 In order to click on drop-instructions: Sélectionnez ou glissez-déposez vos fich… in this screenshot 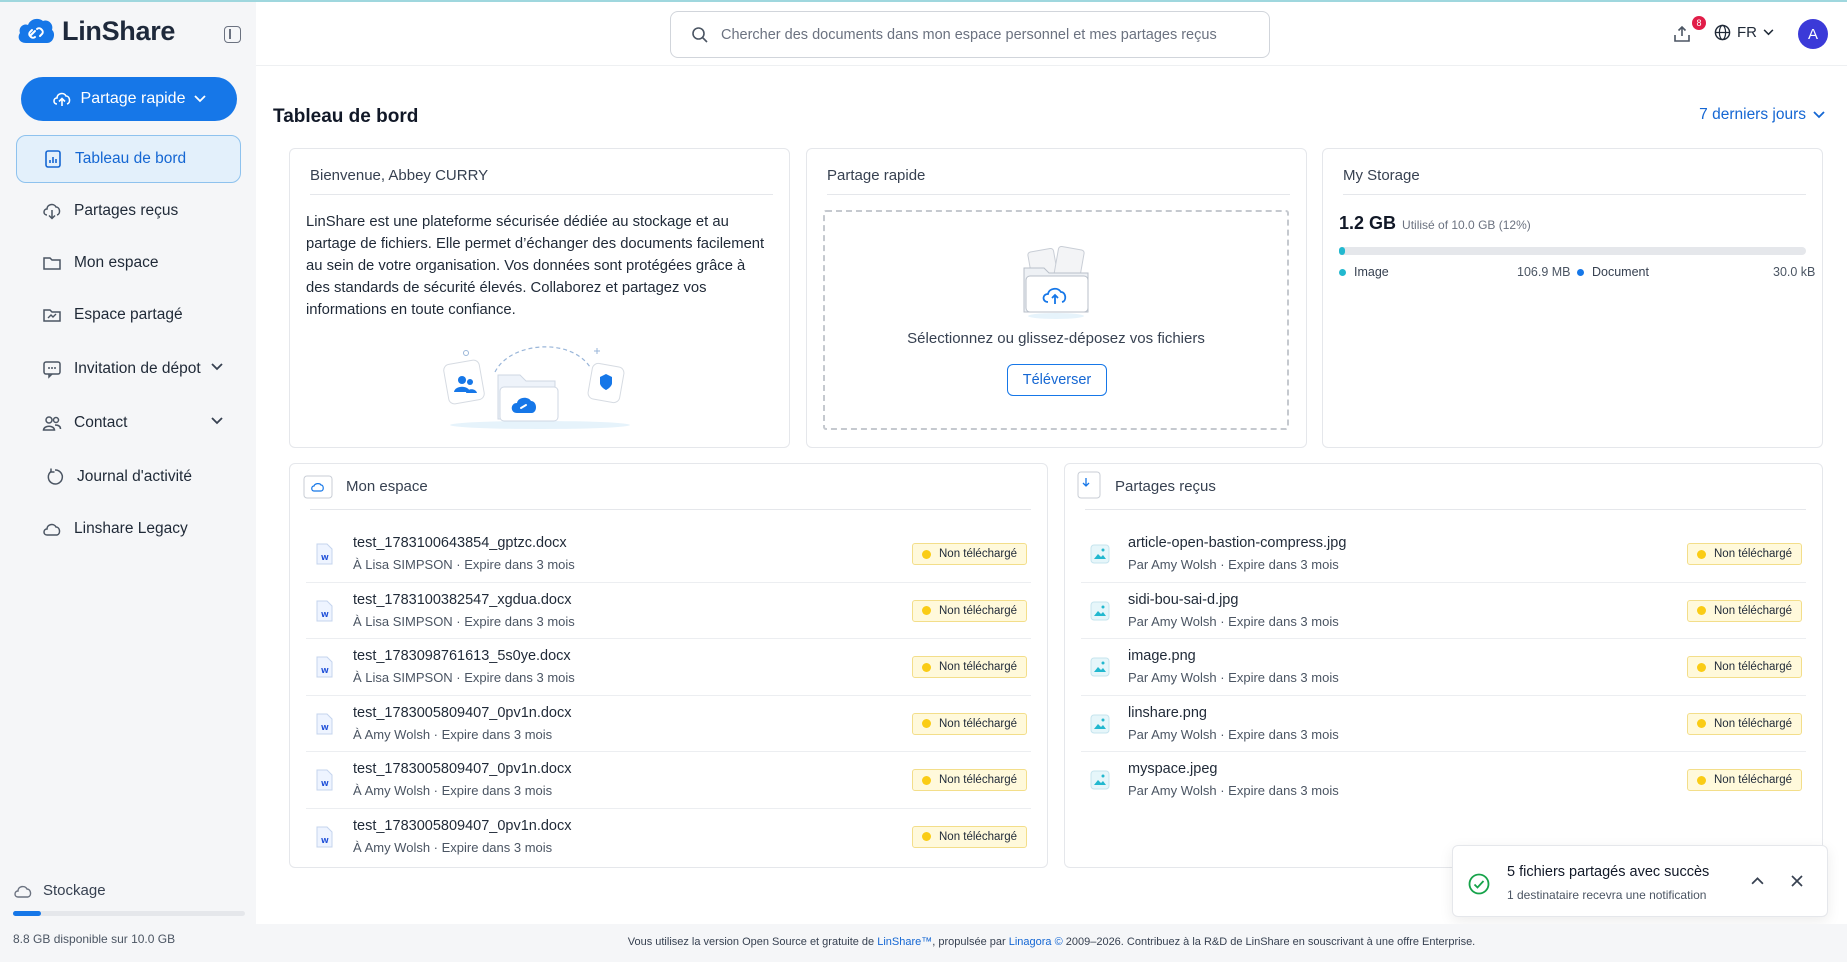, I will do `click(1056, 338)`.